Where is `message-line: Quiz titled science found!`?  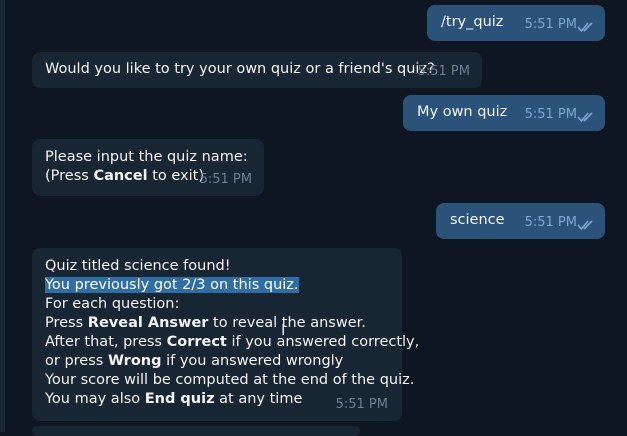 message-line: Quiz titled science found! is located at coordinates (138, 266).